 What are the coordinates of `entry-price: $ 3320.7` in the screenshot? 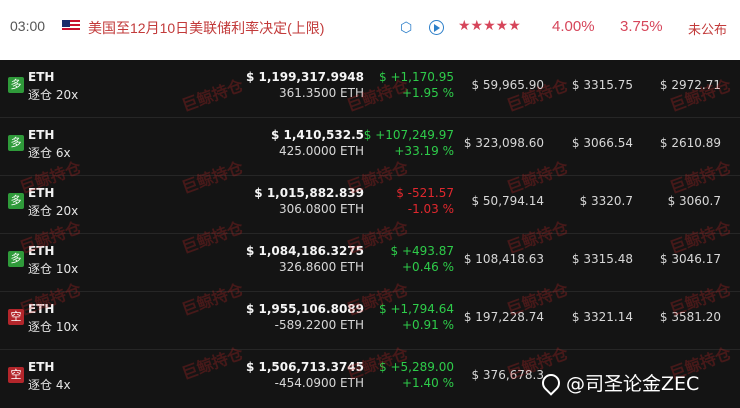 It's located at (606, 201).